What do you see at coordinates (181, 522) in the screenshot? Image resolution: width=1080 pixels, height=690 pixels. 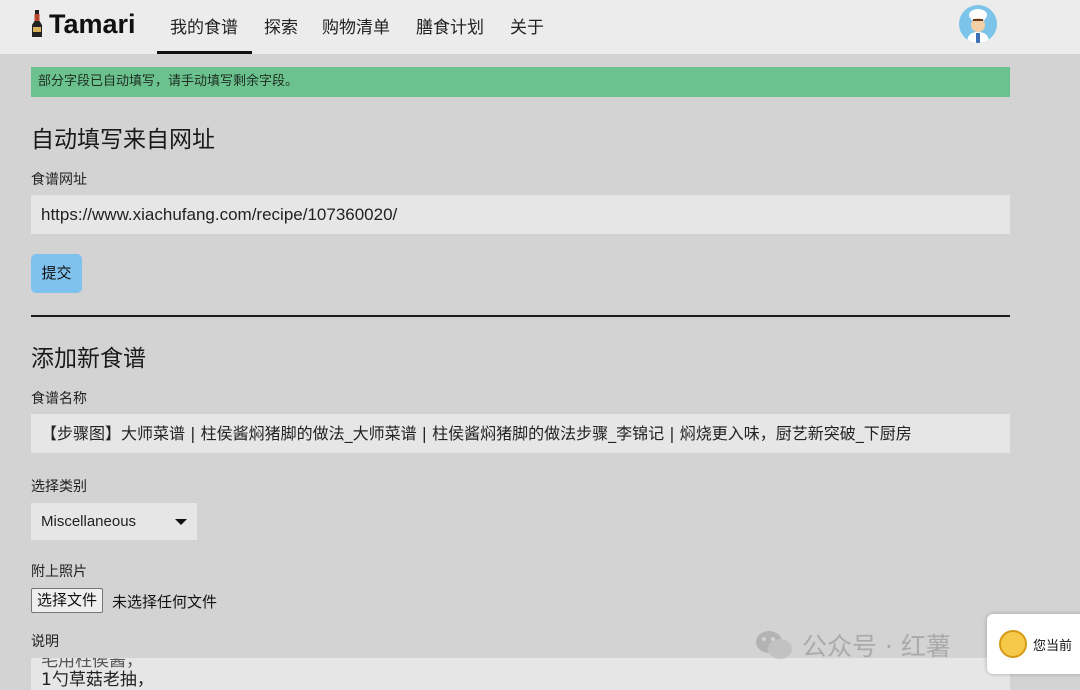 I see `chevron-down-icon` at bounding box center [181, 522].